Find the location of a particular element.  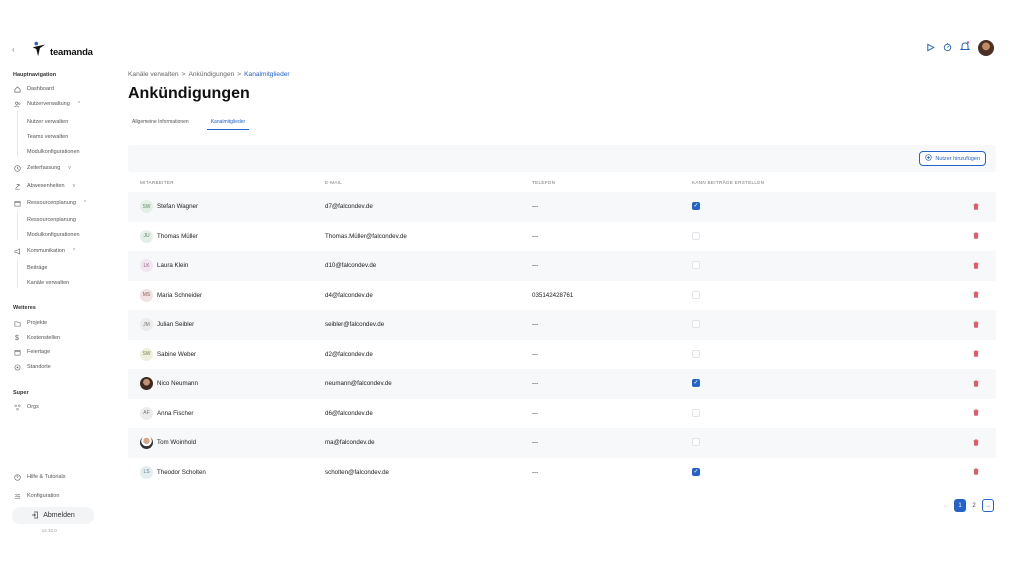

org-icon is located at coordinates (17, 407).